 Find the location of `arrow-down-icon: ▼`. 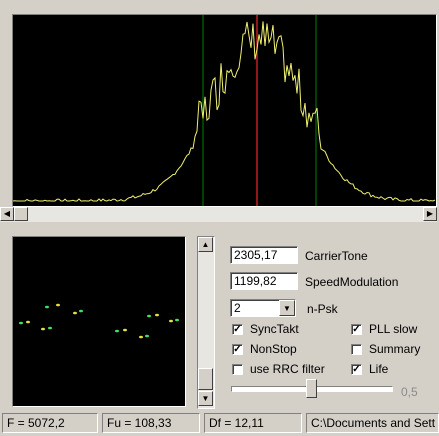

arrow-down-icon: ▼ is located at coordinates (205, 398).